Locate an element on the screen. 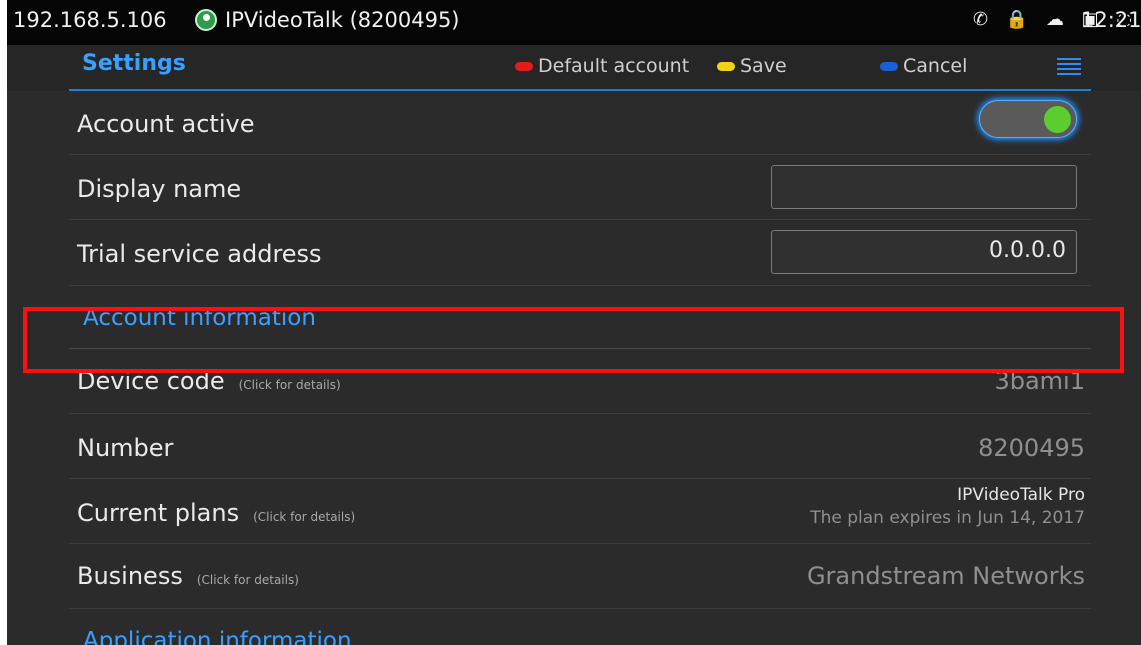 This screenshot has height=645, width=1141. display-name-row: Display name is located at coordinates (580, 187).